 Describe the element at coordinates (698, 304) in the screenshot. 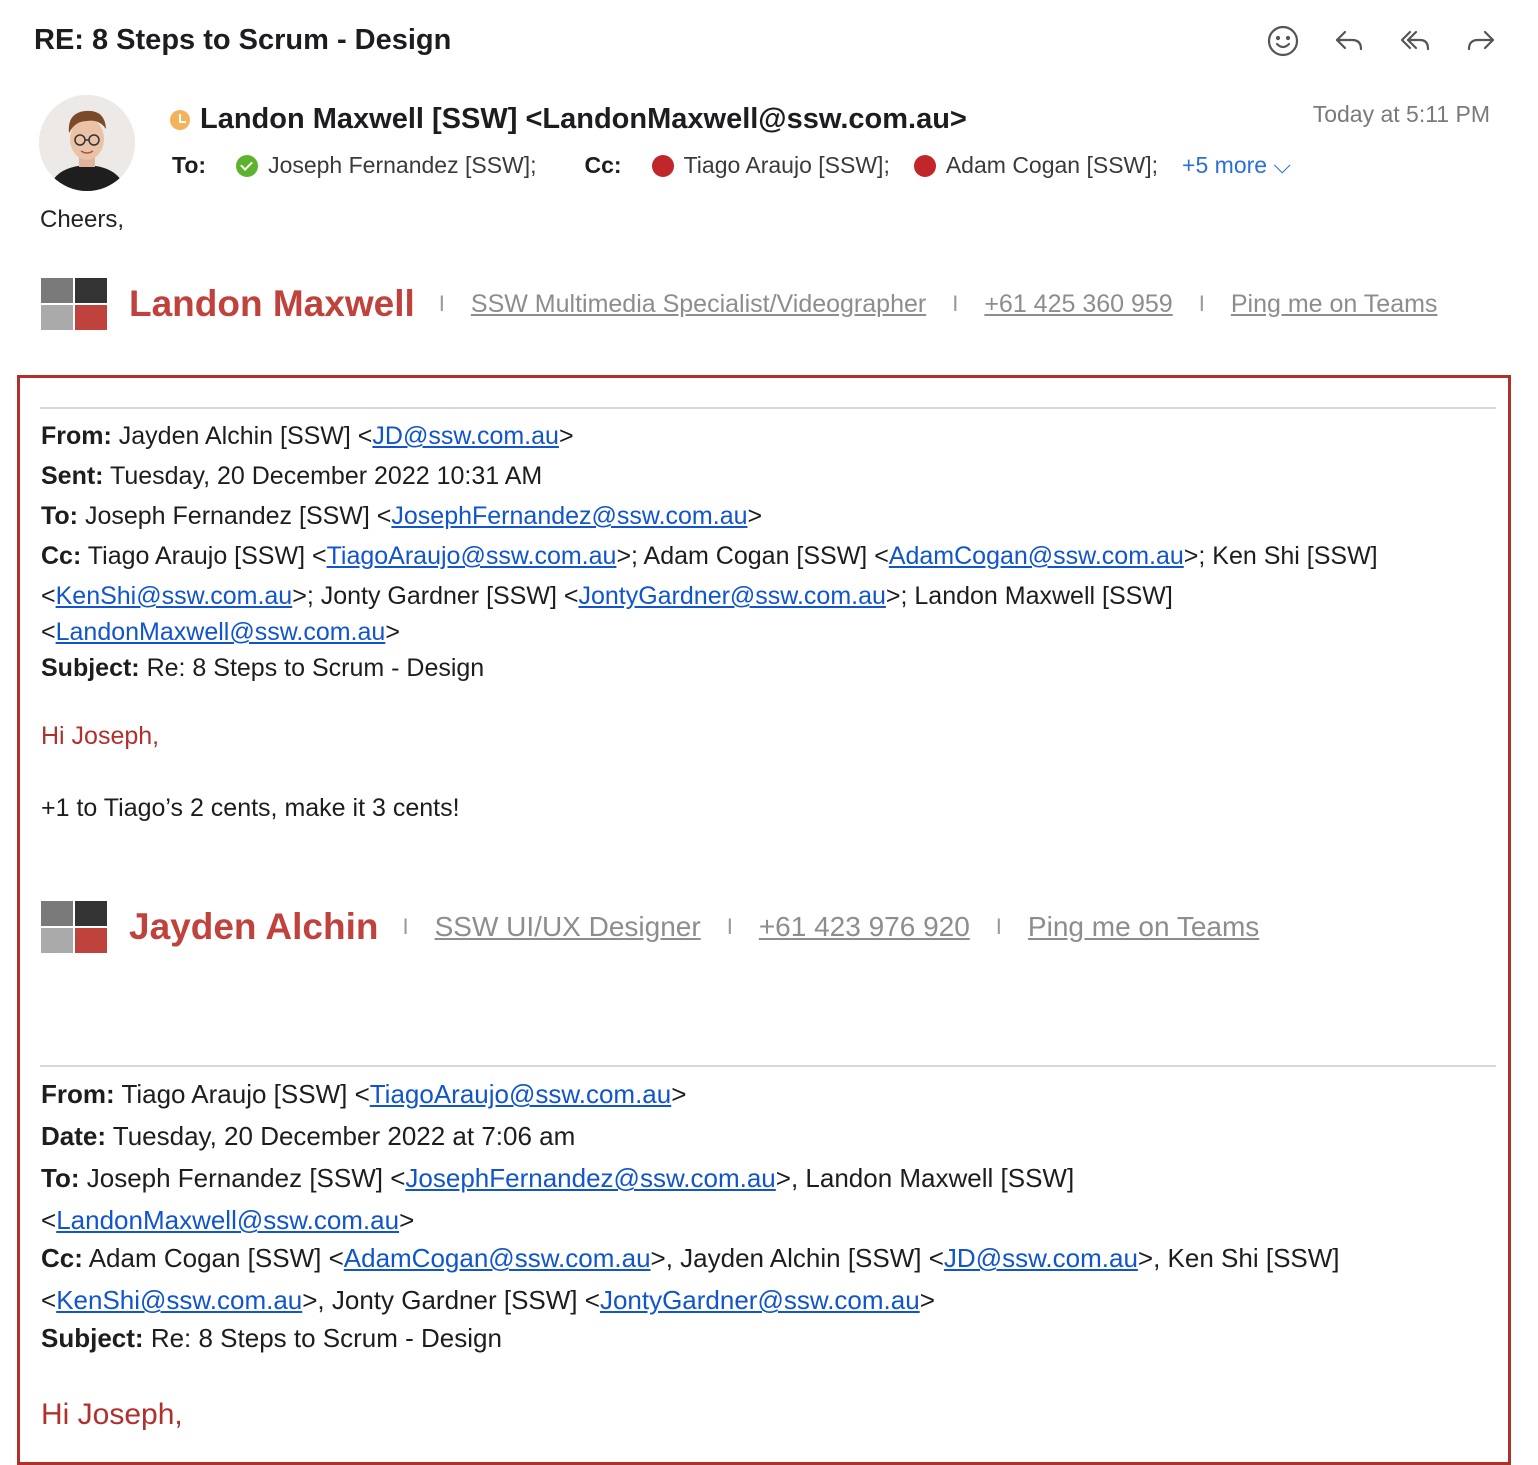

I see `signature-title-link: SSW Multimedia Specialist/Videographer` at that location.